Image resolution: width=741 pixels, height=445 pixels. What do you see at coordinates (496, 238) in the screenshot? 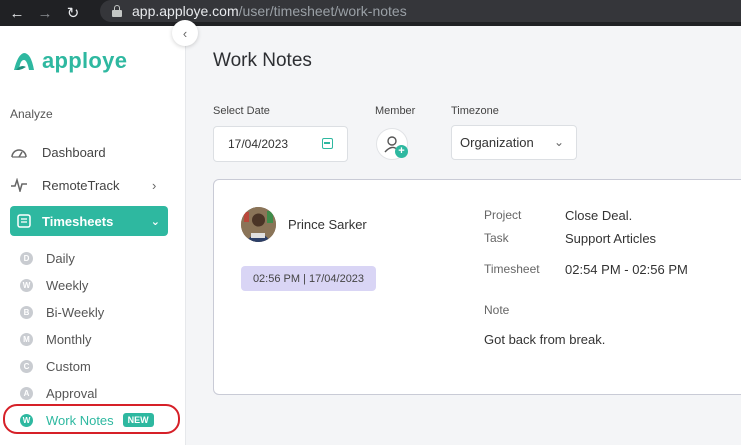
I see `task-label: Task` at bounding box center [496, 238].